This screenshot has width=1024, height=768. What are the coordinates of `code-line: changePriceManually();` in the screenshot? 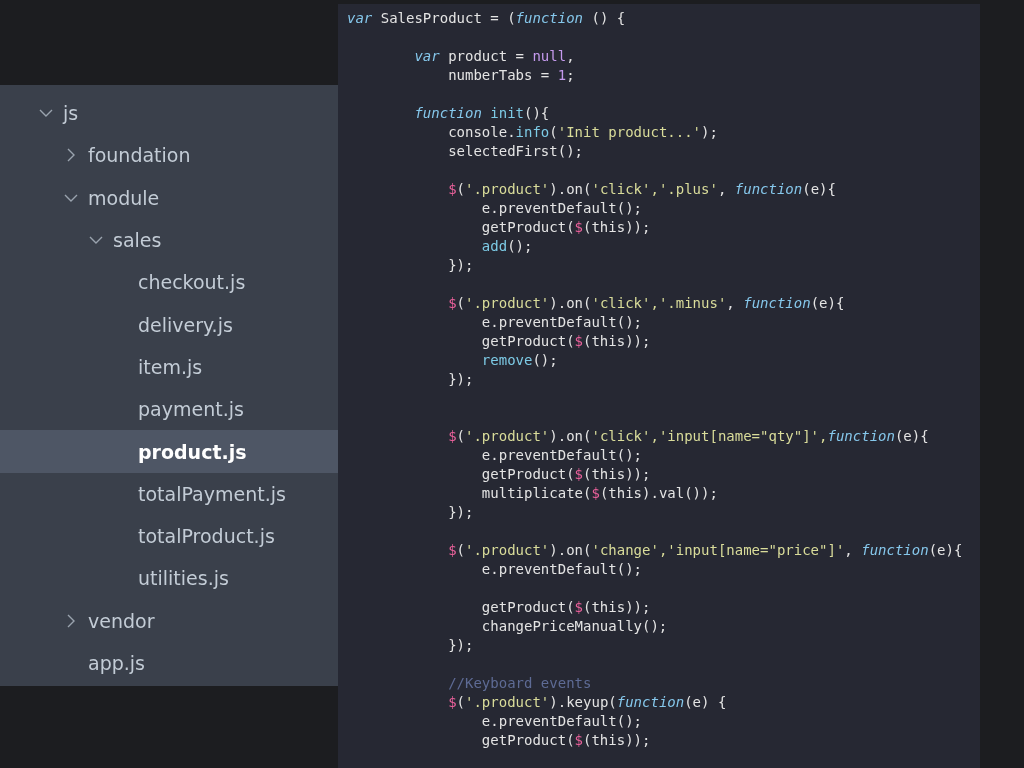 It's located at (574, 626).